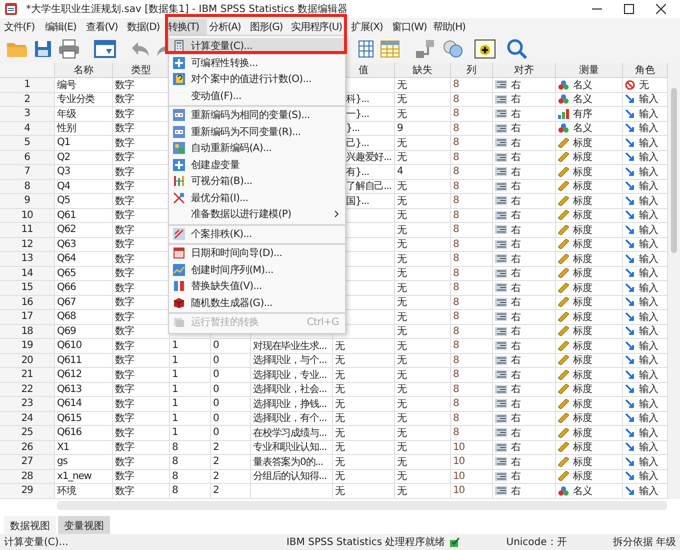 Image resolution: width=680 pixels, height=550 pixels. Describe the element at coordinates (517, 49) in the screenshot. I see `search-icon` at that location.